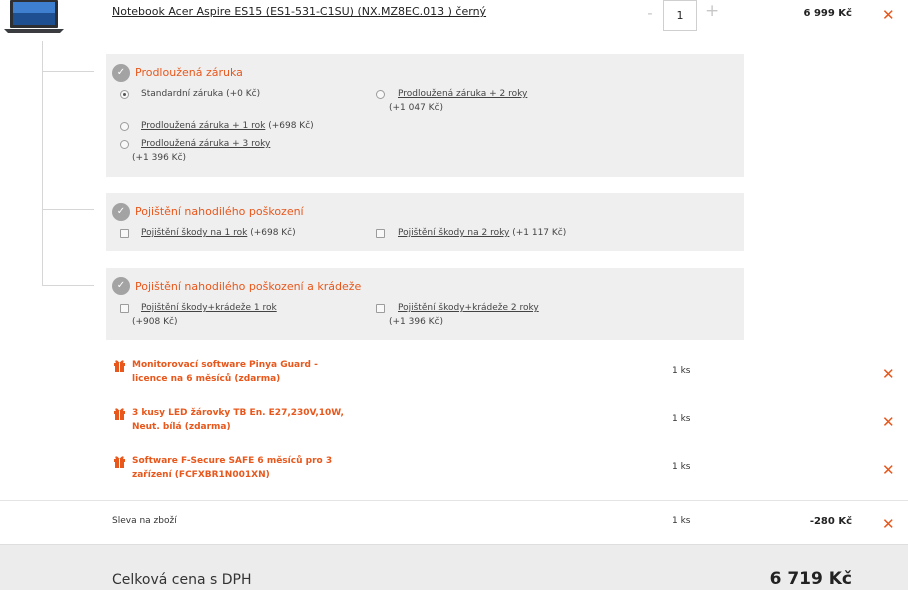  Describe the element at coordinates (243, 94) in the screenshot. I see `warranty-option-price: (+0 Kč)` at that location.